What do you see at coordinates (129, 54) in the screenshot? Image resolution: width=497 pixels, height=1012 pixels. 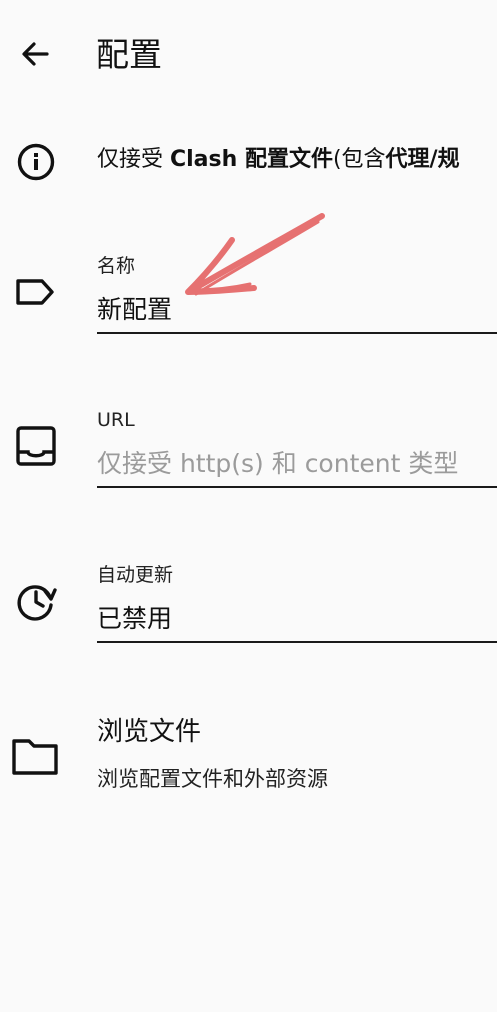 I see `page-title: 配置` at bounding box center [129, 54].